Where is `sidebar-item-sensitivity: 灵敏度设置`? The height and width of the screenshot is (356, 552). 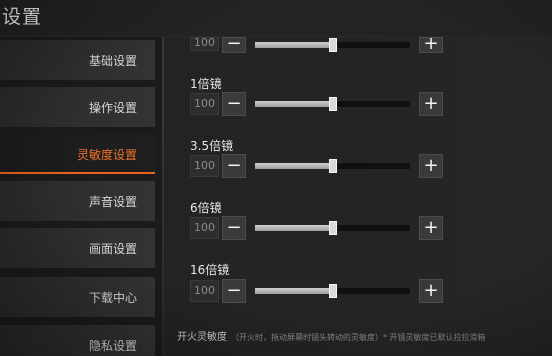 sidebar-item-sensitivity: 灵敏度设置 is located at coordinates (77, 154).